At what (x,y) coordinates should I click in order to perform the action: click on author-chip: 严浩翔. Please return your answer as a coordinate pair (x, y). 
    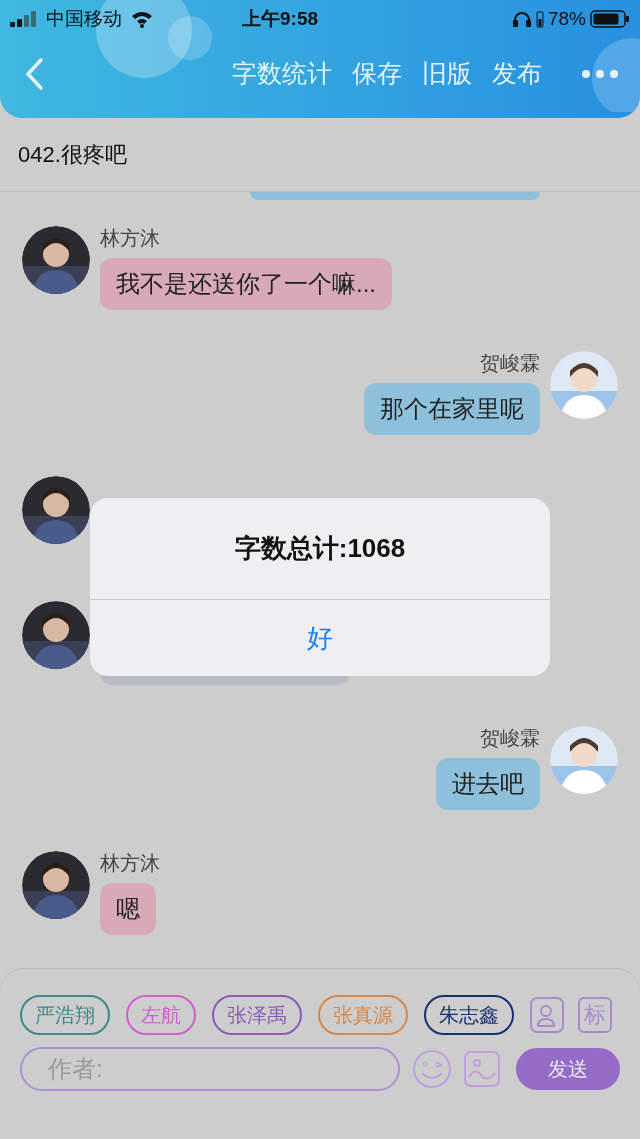
    Looking at the image, I should click on (65, 1015).